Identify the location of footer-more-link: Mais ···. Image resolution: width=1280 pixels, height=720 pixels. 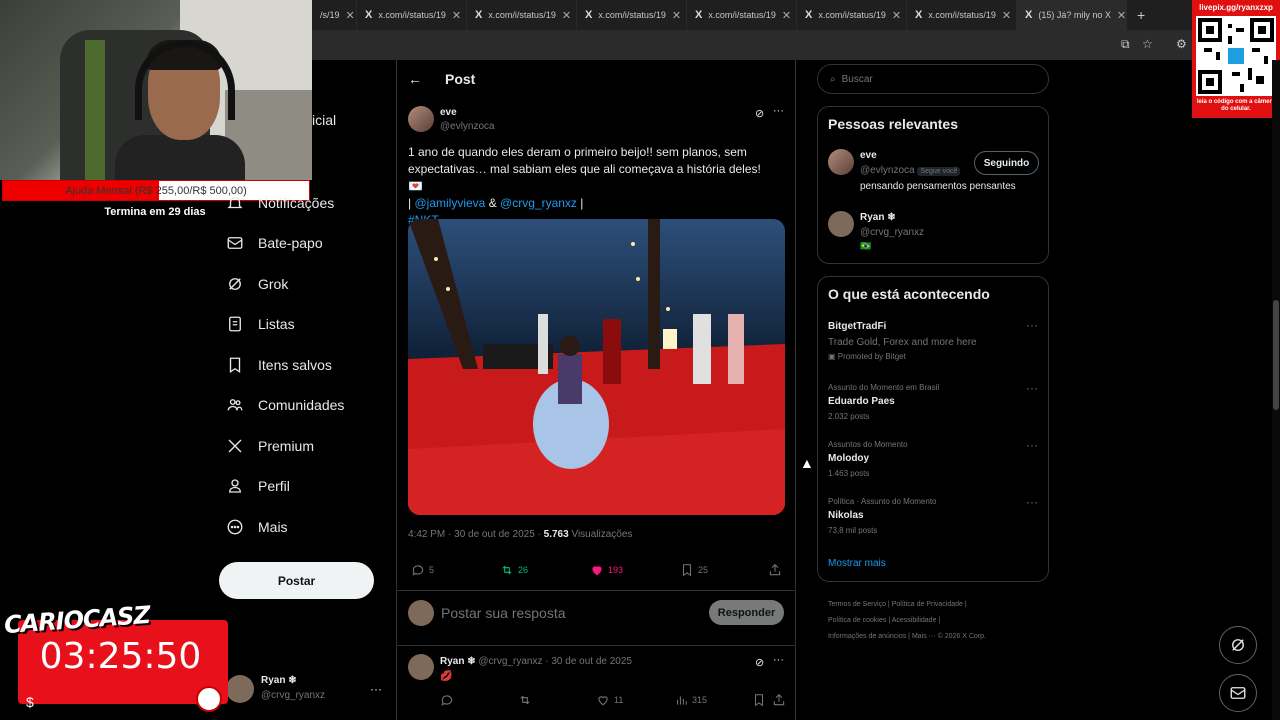
(924, 636).